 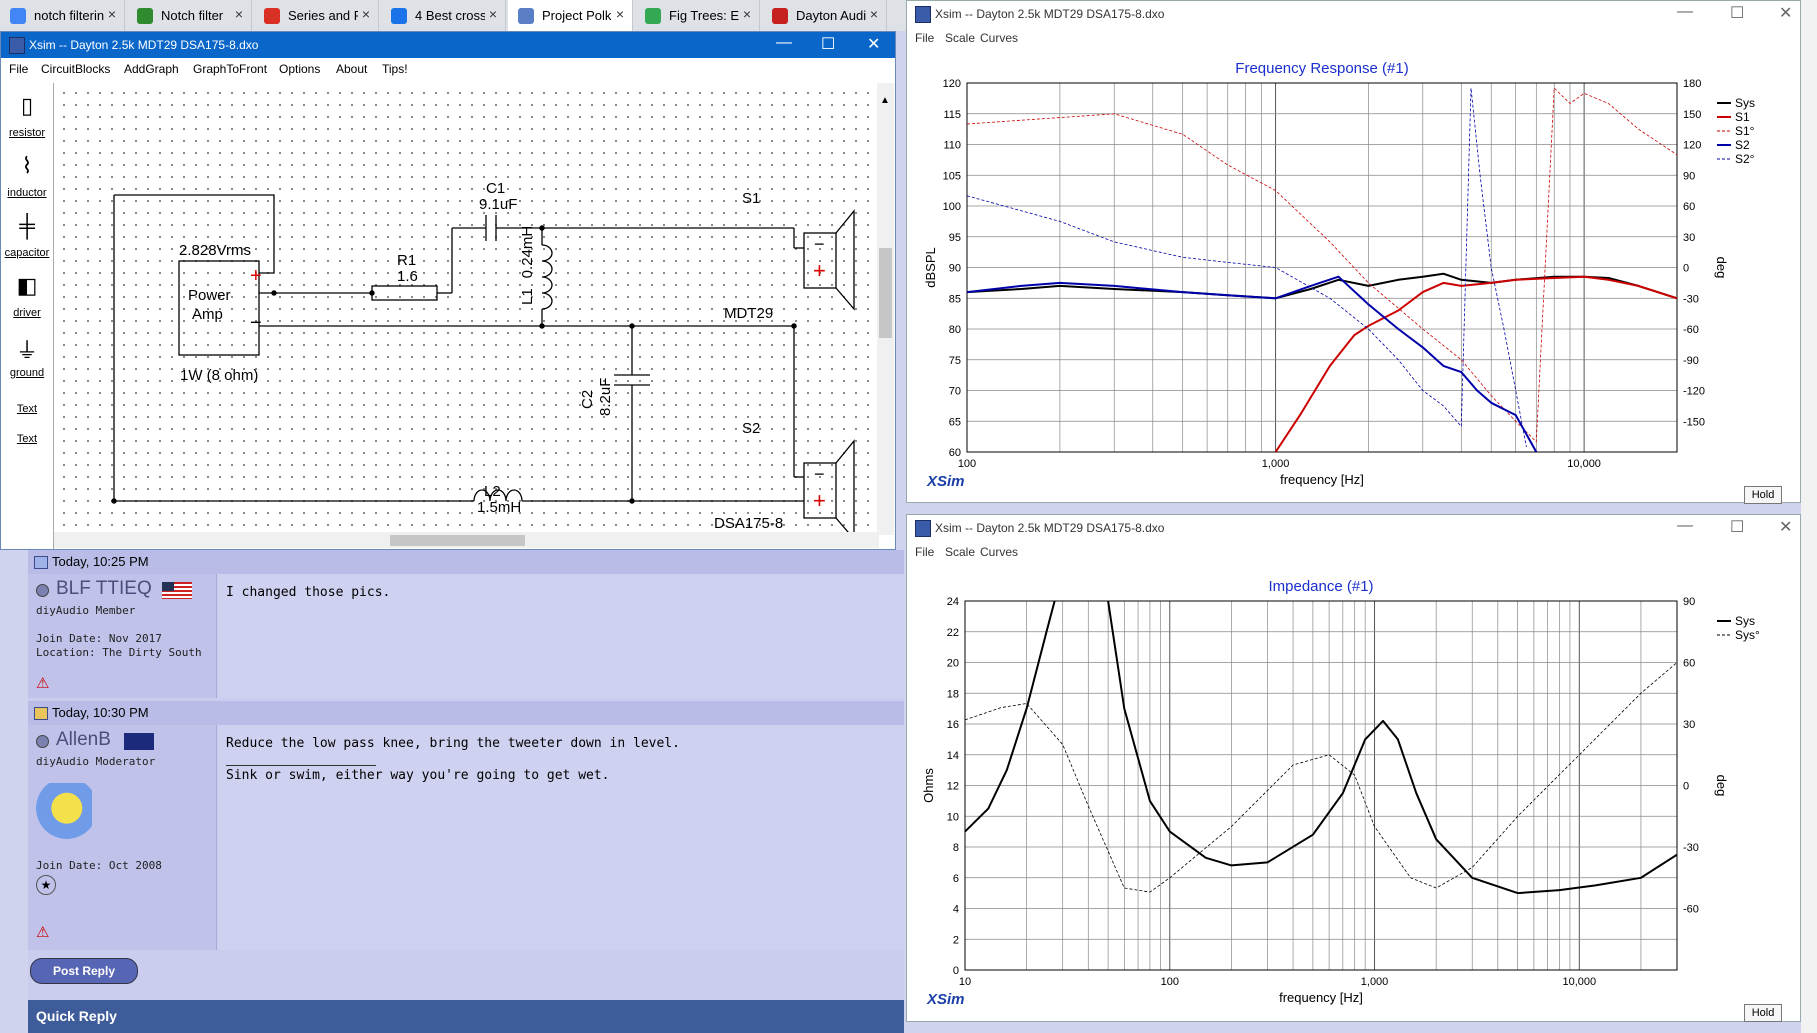 What do you see at coordinates (1584, 464) in the screenshot?
I see `x-tick-label: 10,000` at bounding box center [1584, 464].